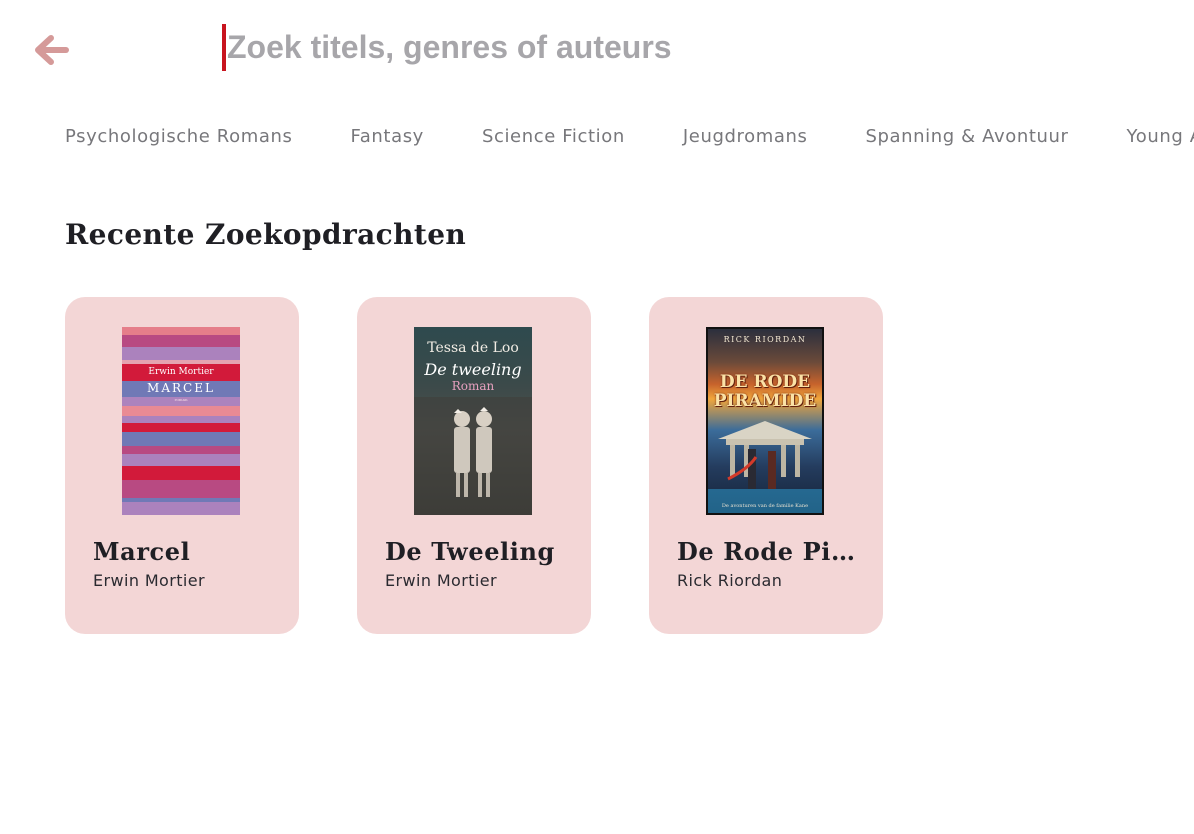 This screenshot has height=834, width=1194. I want to click on cover-title-line-2: PIRAMIDE, so click(765, 401).